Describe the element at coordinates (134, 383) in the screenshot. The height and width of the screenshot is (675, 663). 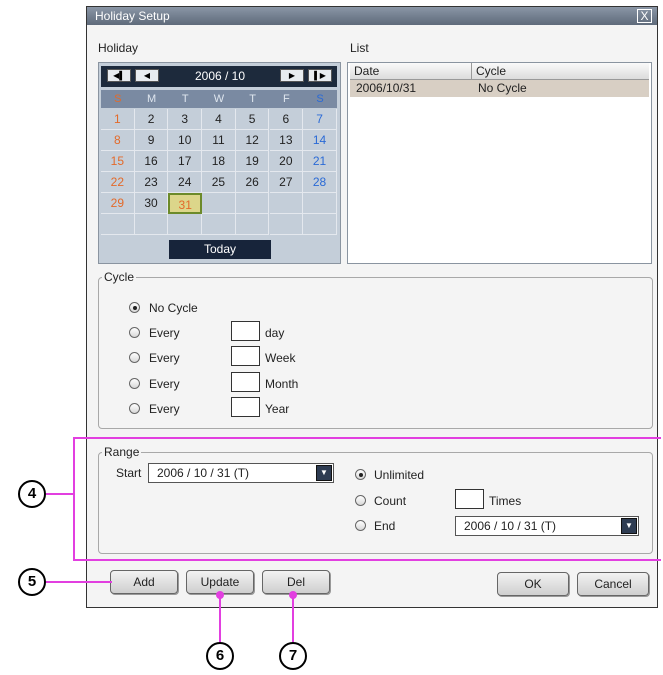
I see `radio-every-month` at that location.